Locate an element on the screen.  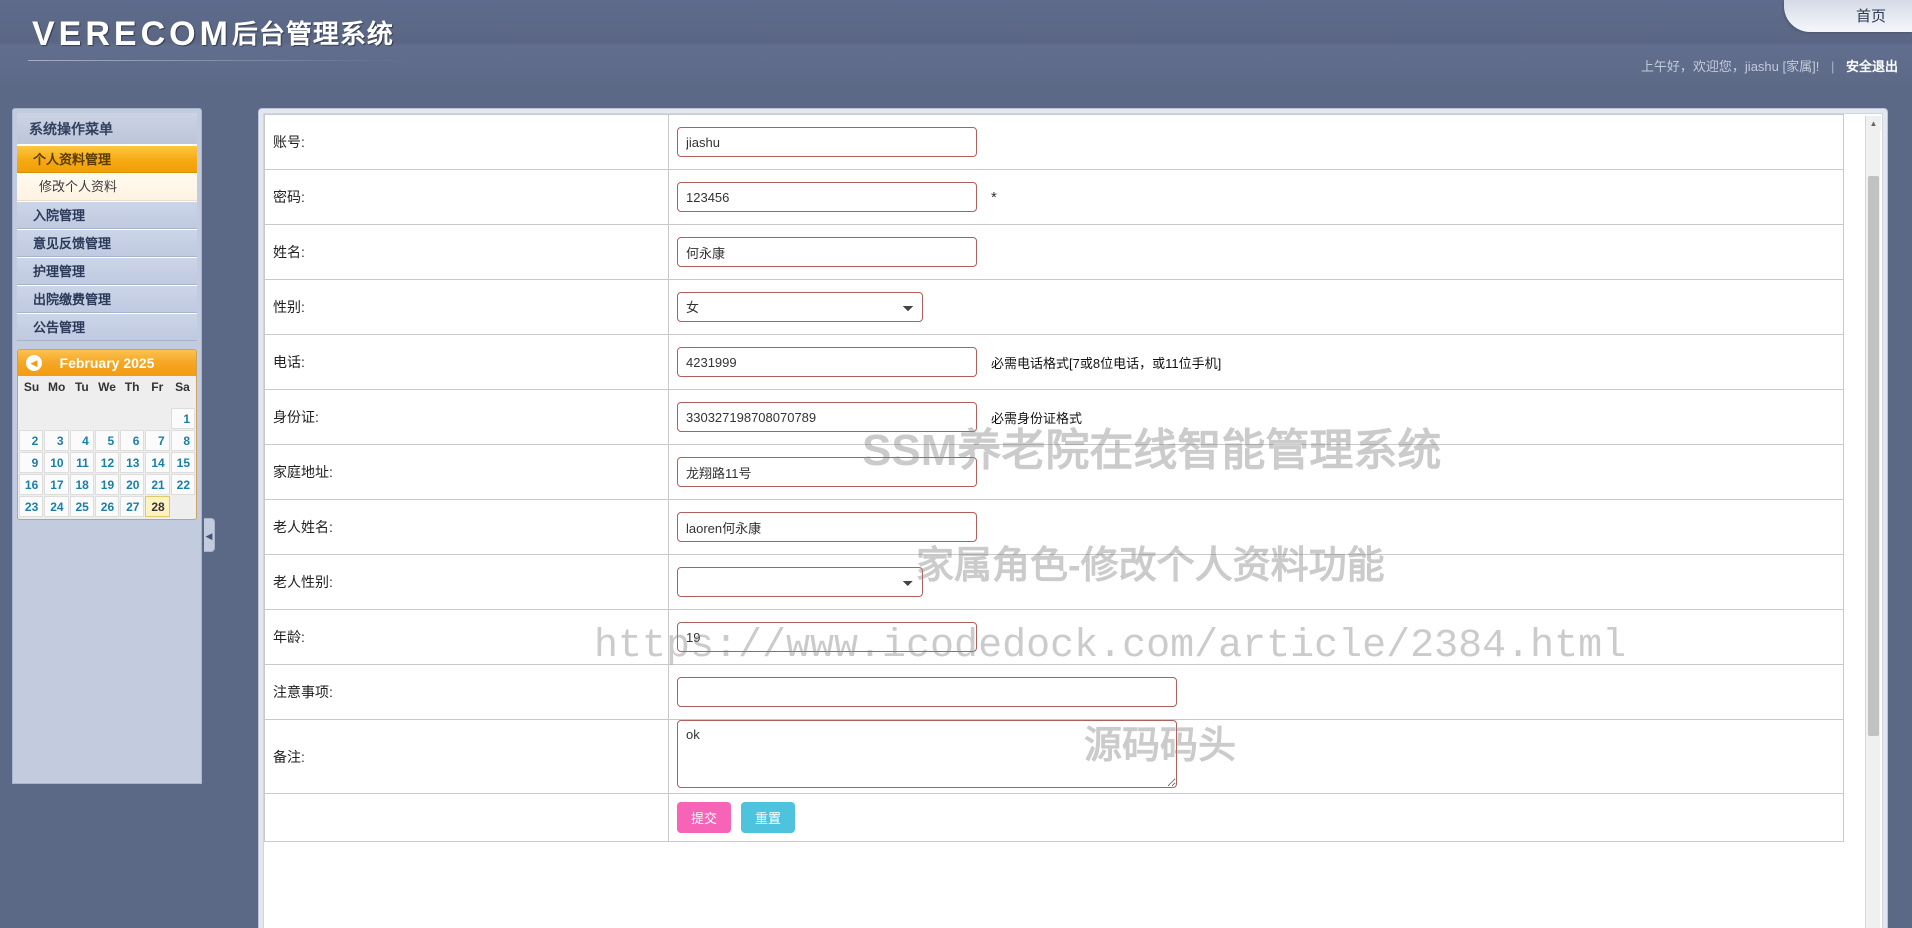
form-label-cell: 老人姓名: is located at coordinates (466, 527).